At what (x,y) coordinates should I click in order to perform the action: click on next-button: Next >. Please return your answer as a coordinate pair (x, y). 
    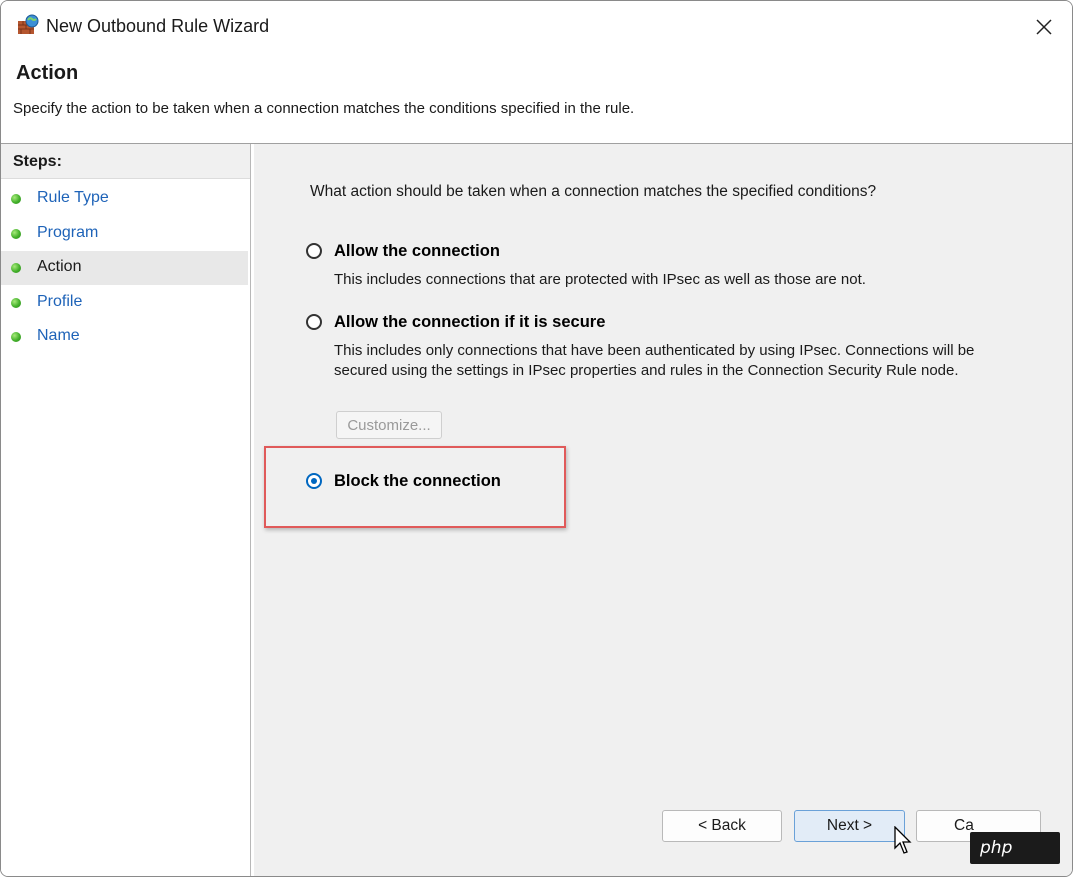
    Looking at the image, I should click on (849, 826).